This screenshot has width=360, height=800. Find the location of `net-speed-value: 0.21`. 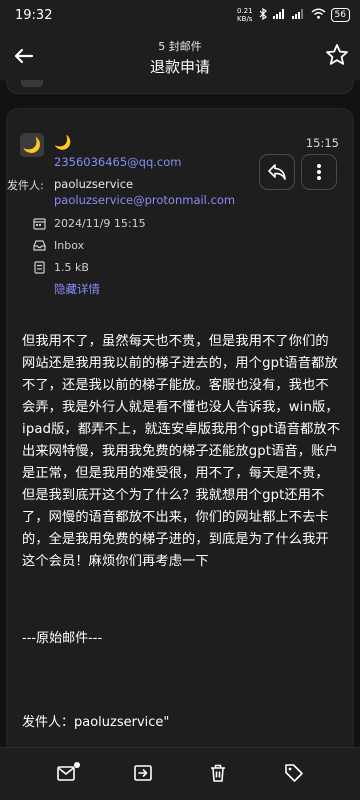

net-speed-value: 0.21 is located at coordinates (244, 11).